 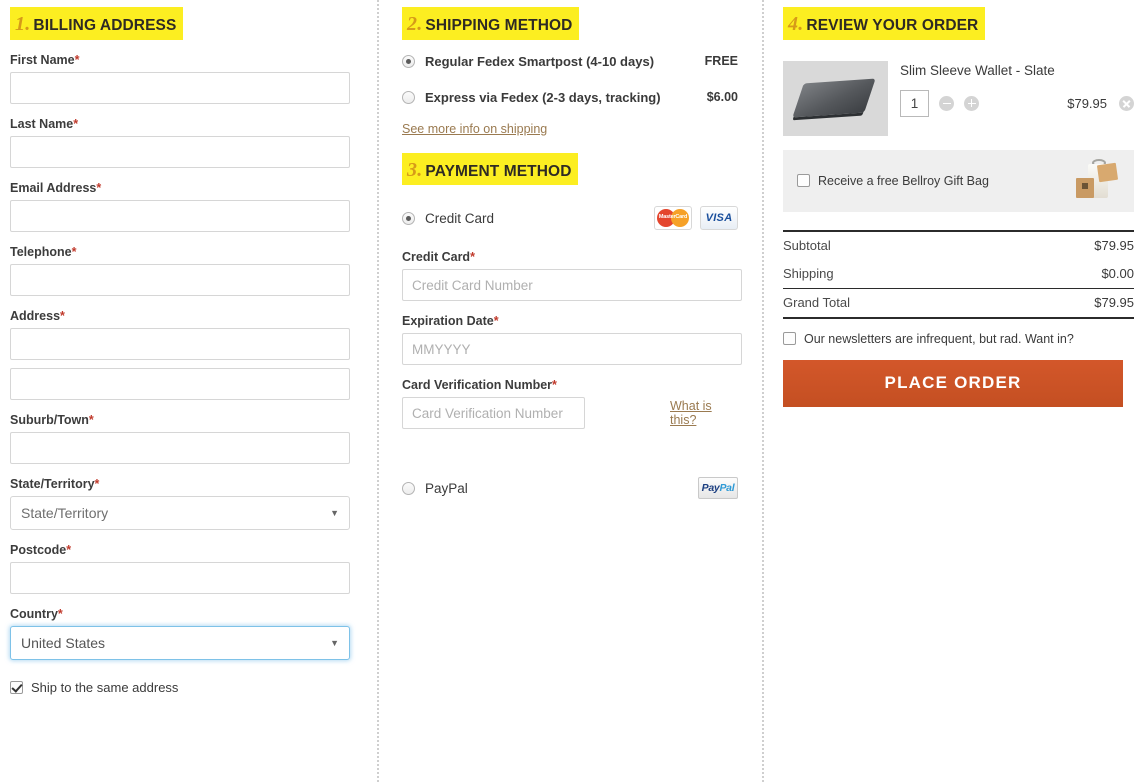 What do you see at coordinates (408, 61) in the screenshot?
I see `shipping-option-regular-radio` at bounding box center [408, 61].